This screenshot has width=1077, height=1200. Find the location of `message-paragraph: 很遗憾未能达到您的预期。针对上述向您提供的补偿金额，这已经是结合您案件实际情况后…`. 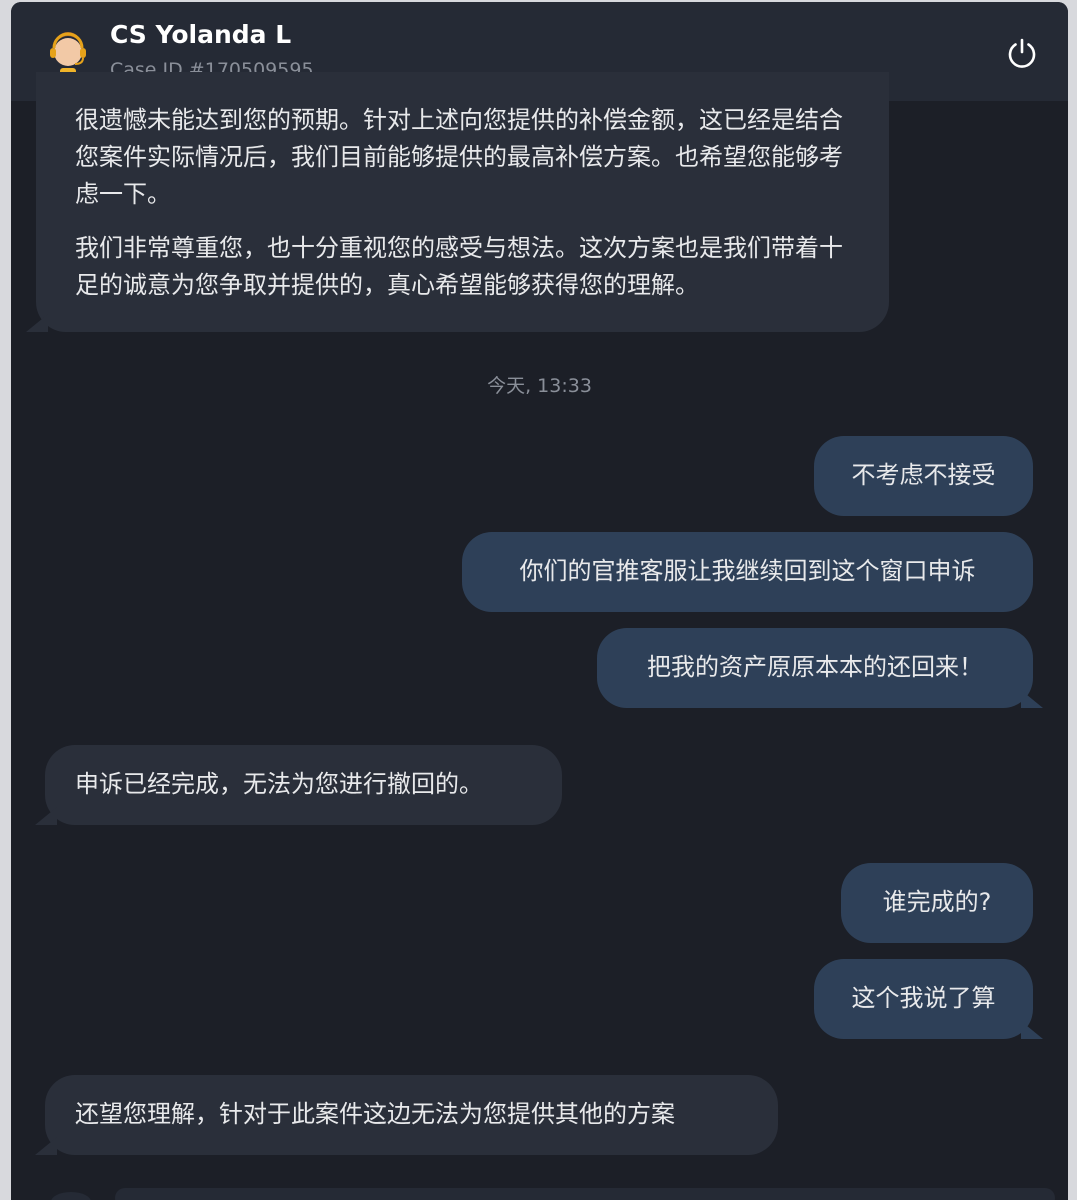

message-paragraph: 很遗憾未能达到您的预期。针对上述向您提供的补偿金额，这已经是结合您案件实际情况后… is located at coordinates (459, 157).